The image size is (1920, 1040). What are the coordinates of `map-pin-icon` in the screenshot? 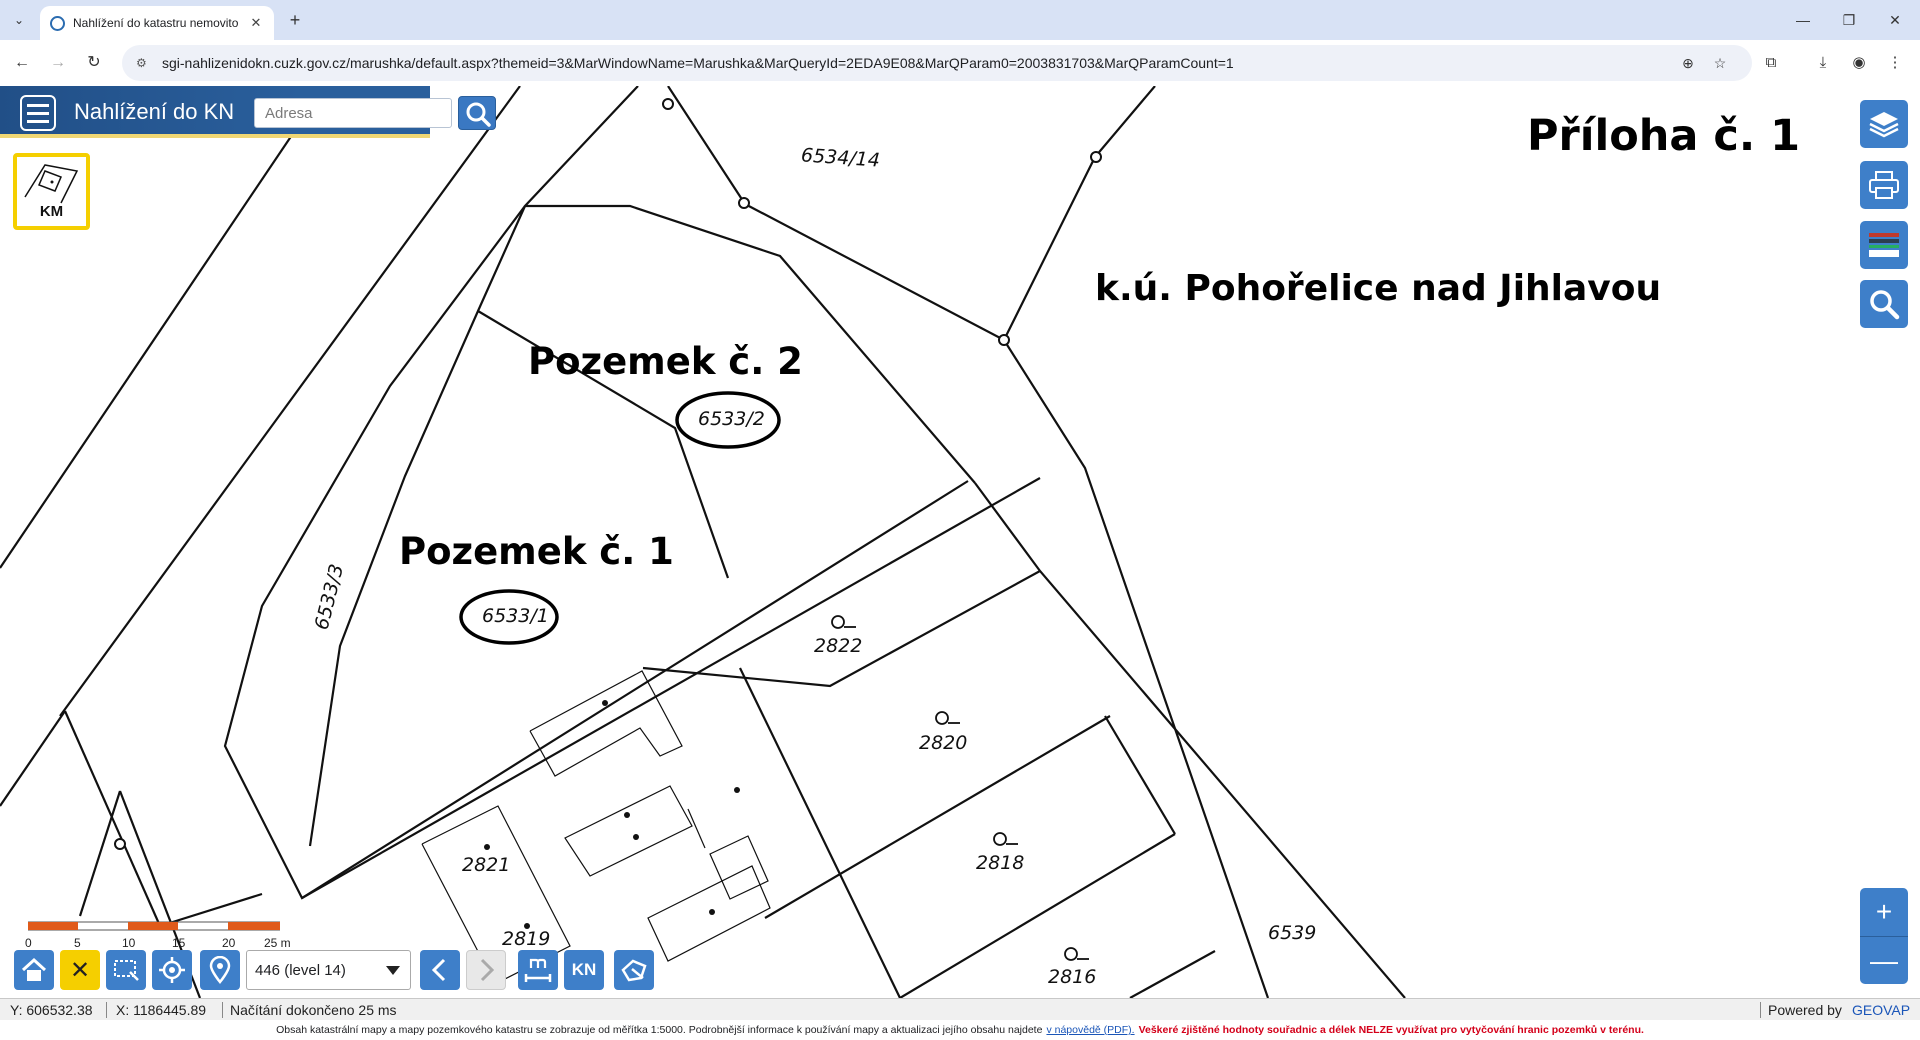 It's located at (220, 970).